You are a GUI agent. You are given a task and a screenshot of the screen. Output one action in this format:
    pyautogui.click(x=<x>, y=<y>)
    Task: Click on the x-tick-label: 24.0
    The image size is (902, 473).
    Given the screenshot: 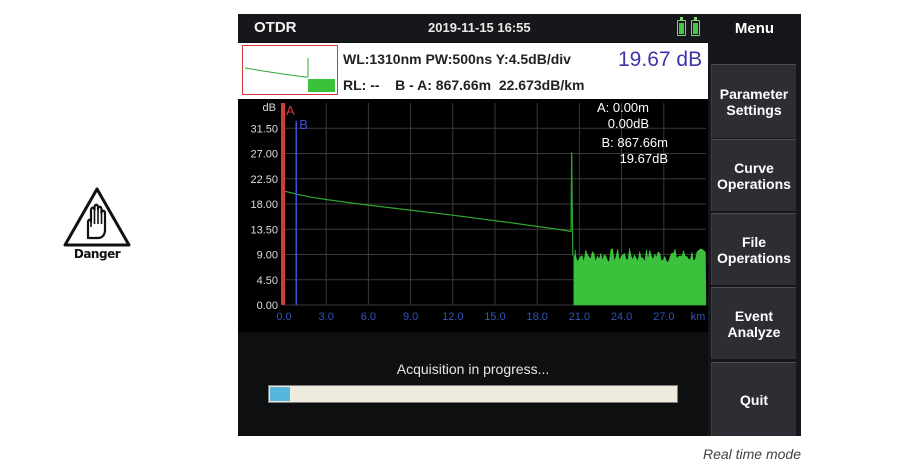 What is the action you would take?
    pyautogui.click(x=621, y=317)
    